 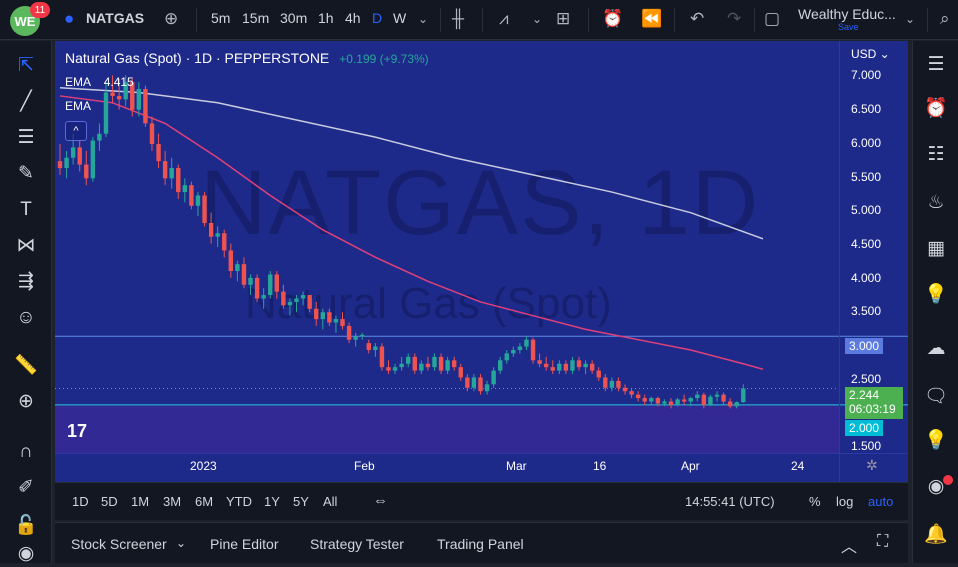 What do you see at coordinates (140, 501) in the screenshot?
I see `range-1m: 1M` at bounding box center [140, 501].